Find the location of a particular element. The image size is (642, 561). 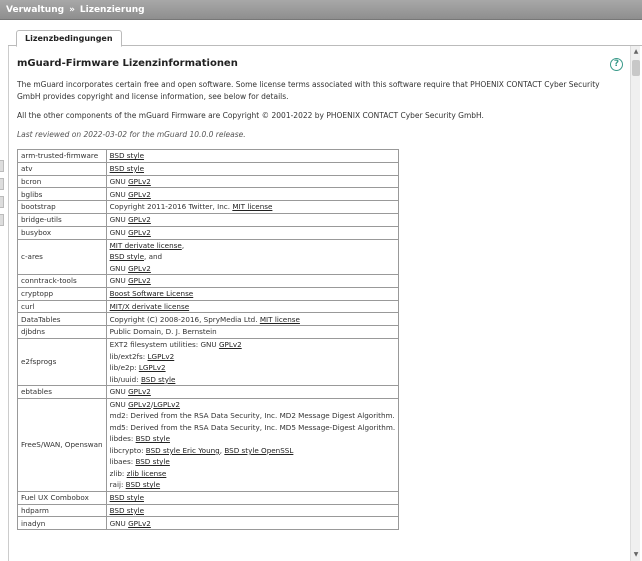

license-text: , and is located at coordinates (153, 257).